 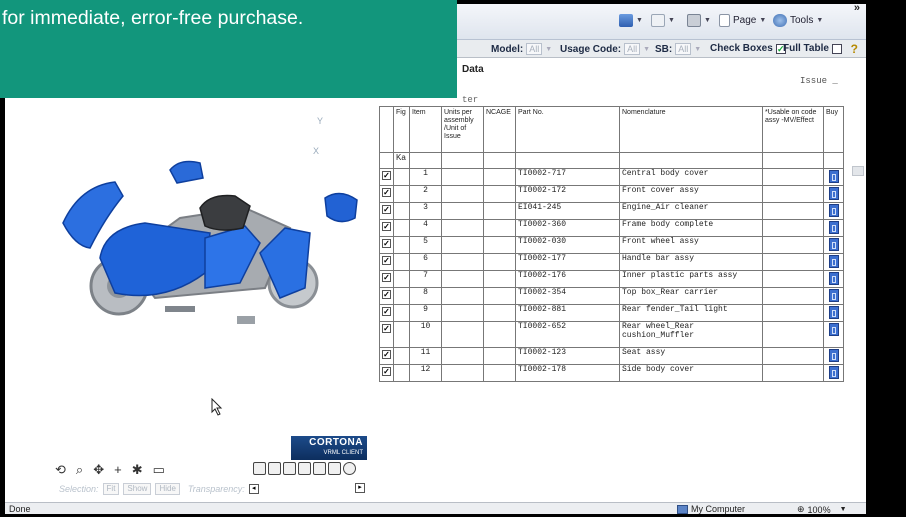 What do you see at coordinates (742, 20) in the screenshot?
I see `page-menu: Page ▼` at bounding box center [742, 20].